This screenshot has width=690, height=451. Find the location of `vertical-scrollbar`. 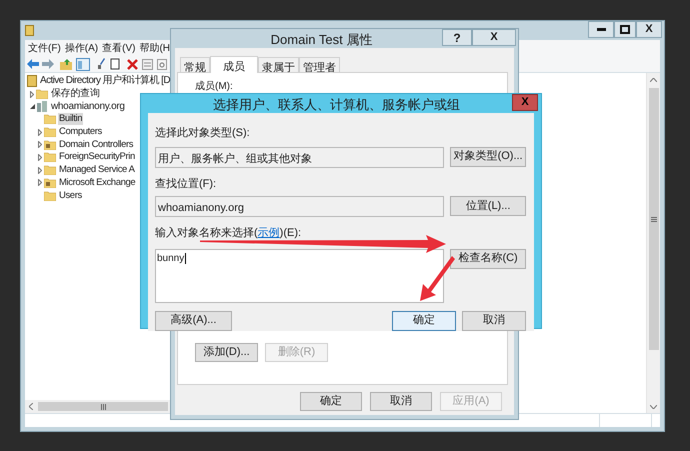

vertical-scrollbar is located at coordinates (653, 243).